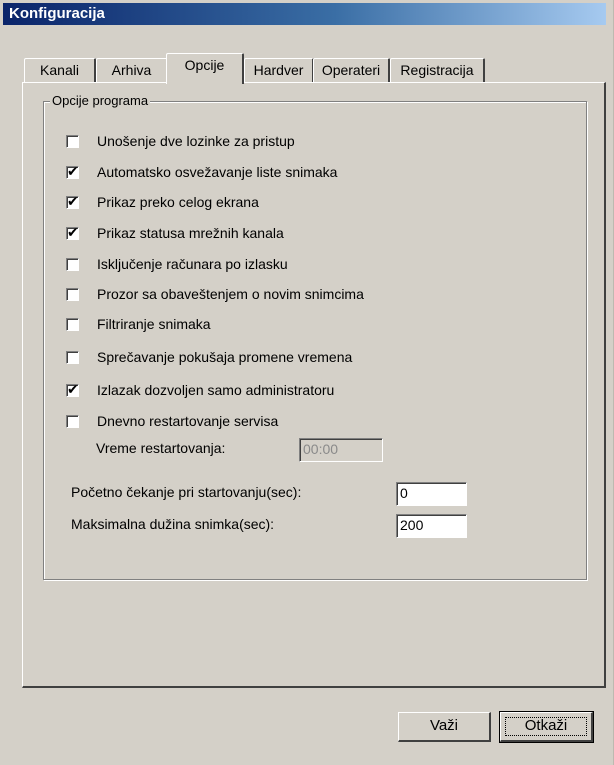  Describe the element at coordinates (230, 294) in the screenshot. I see `option-label: Prozor sa obaveštenjem o novim snimcima` at that location.